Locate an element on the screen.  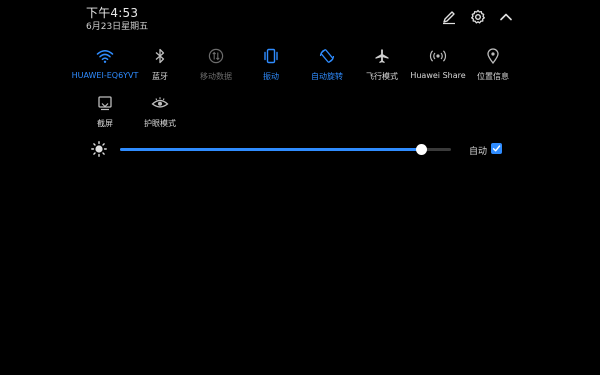
toggle-label: 移动数据 is located at coordinates (216, 76).